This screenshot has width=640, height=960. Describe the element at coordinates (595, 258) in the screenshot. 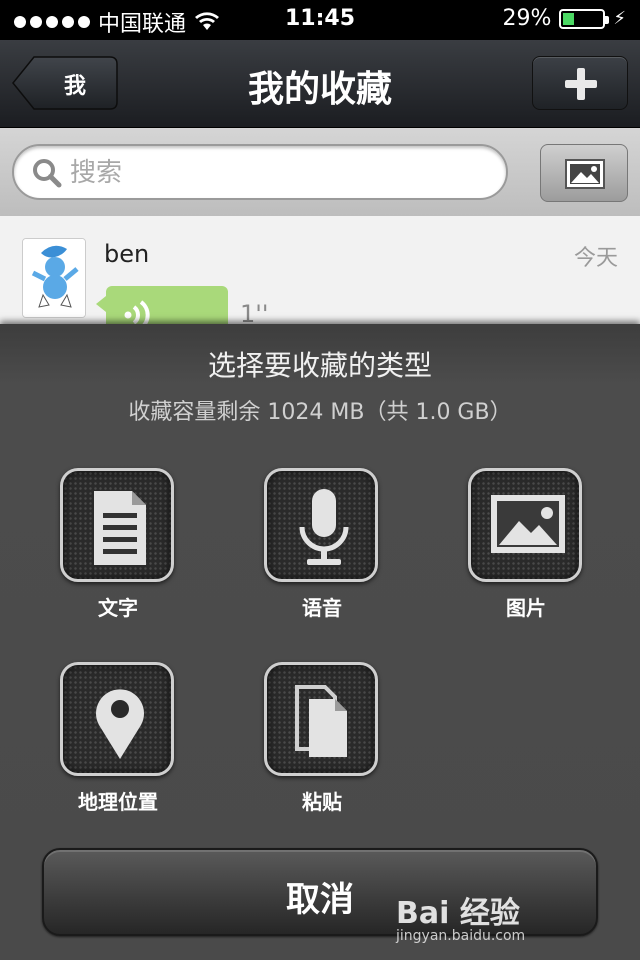

I see `item-timestamp: 今天` at that location.